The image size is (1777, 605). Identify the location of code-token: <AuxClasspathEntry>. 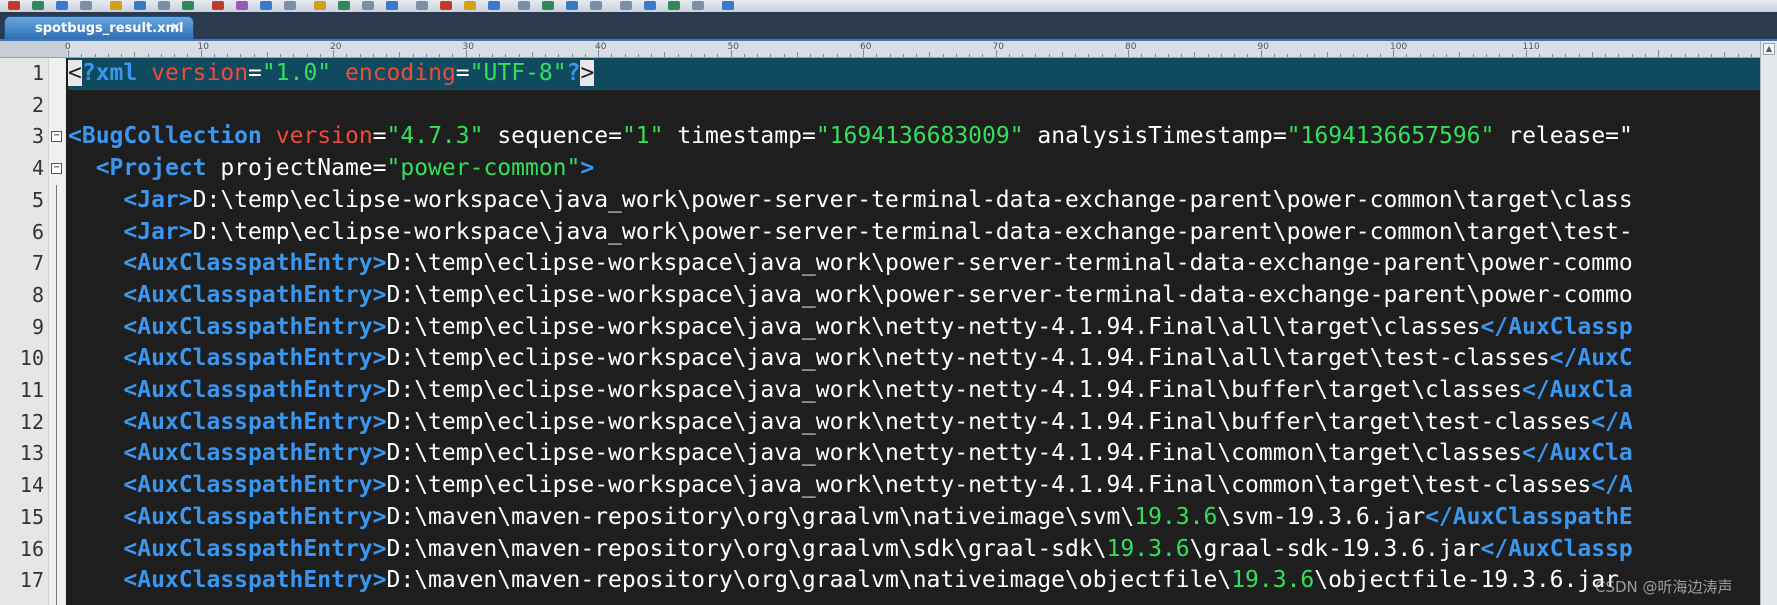
(255, 294).